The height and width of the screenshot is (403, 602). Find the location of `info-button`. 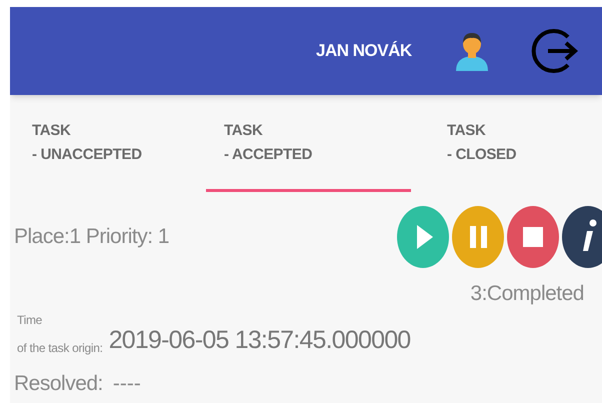

info-button is located at coordinates (582, 237).